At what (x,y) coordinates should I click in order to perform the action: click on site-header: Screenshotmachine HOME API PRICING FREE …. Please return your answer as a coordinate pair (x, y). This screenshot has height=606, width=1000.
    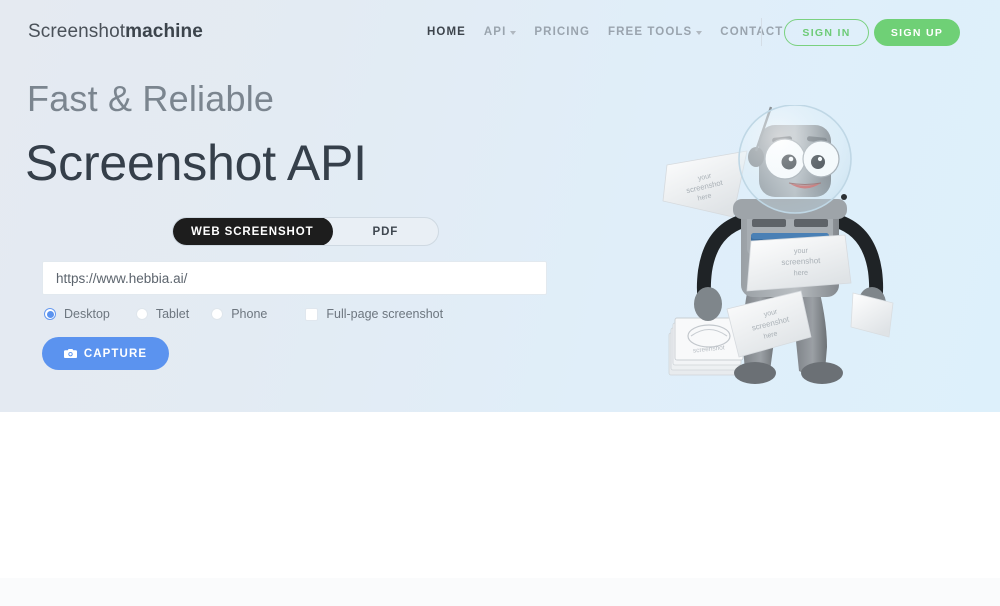
    Looking at the image, I should click on (500, 32).